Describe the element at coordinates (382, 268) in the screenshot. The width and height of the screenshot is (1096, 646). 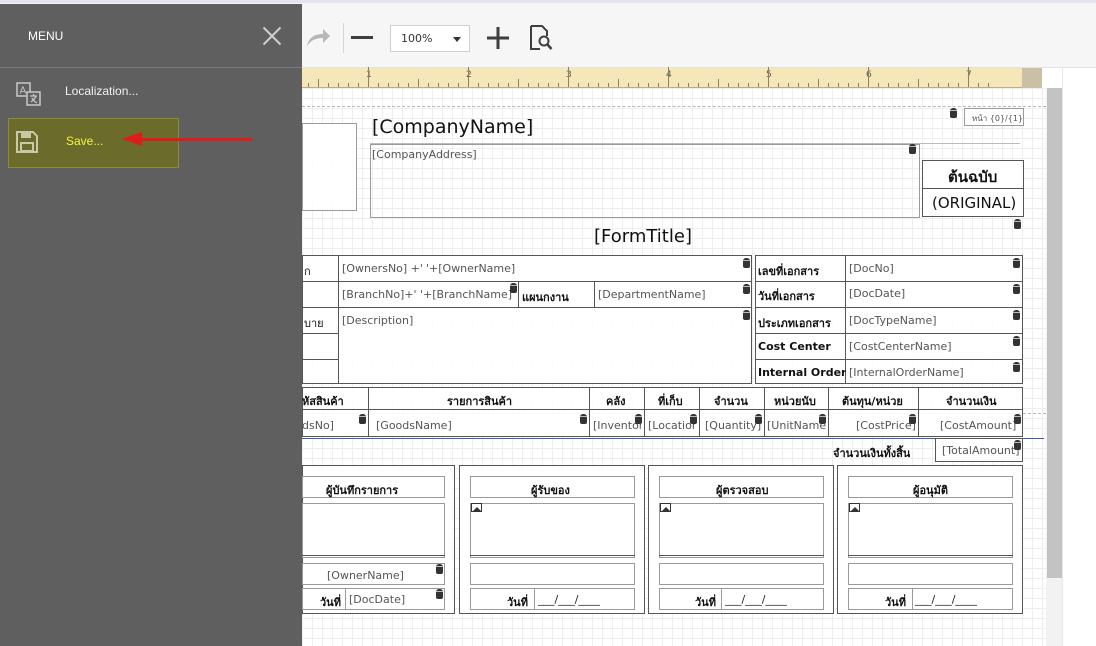
I see `owners-no-field: [OwnersNo] +'` at that location.